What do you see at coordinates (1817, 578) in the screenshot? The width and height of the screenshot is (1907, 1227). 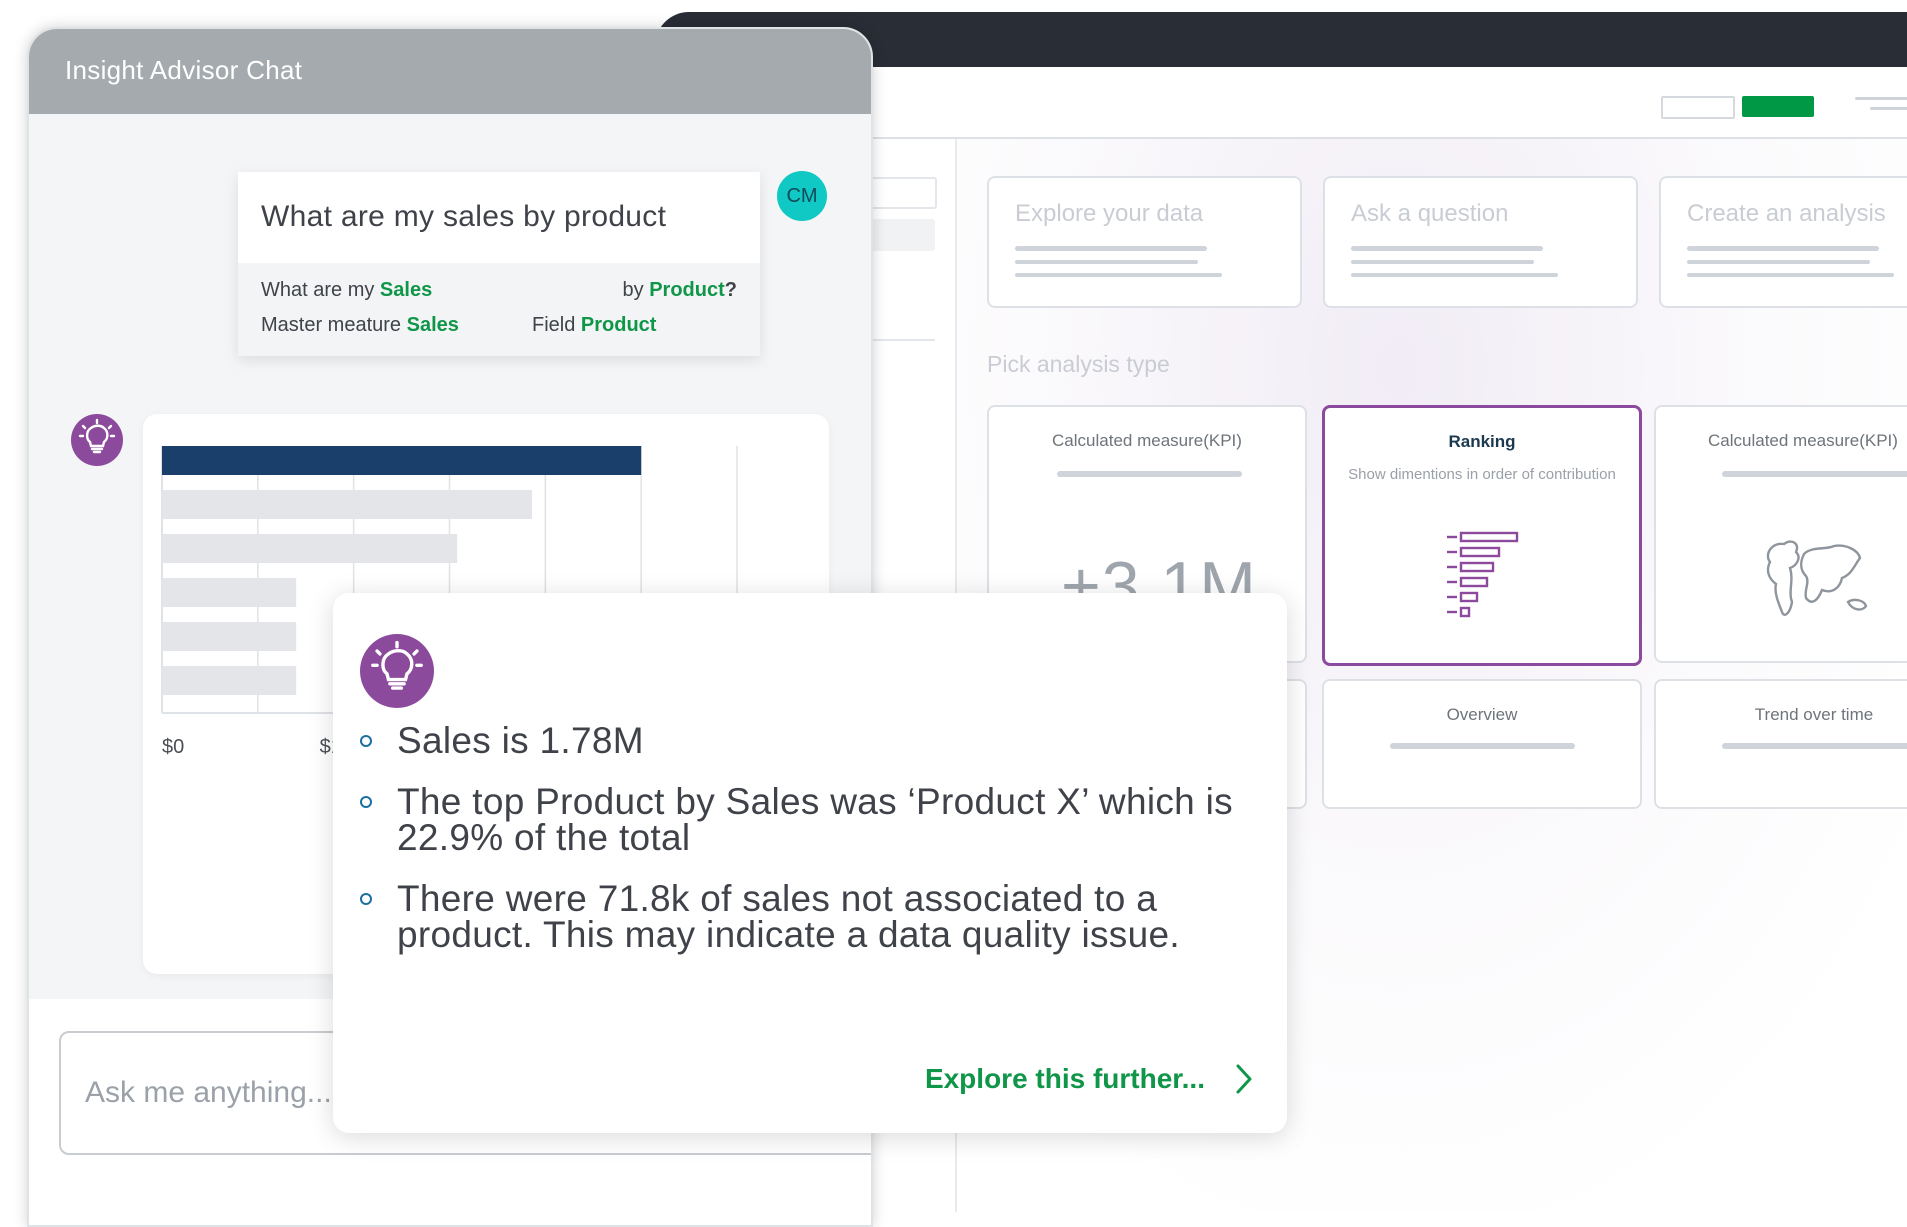 I see `world-map-icon` at bounding box center [1817, 578].